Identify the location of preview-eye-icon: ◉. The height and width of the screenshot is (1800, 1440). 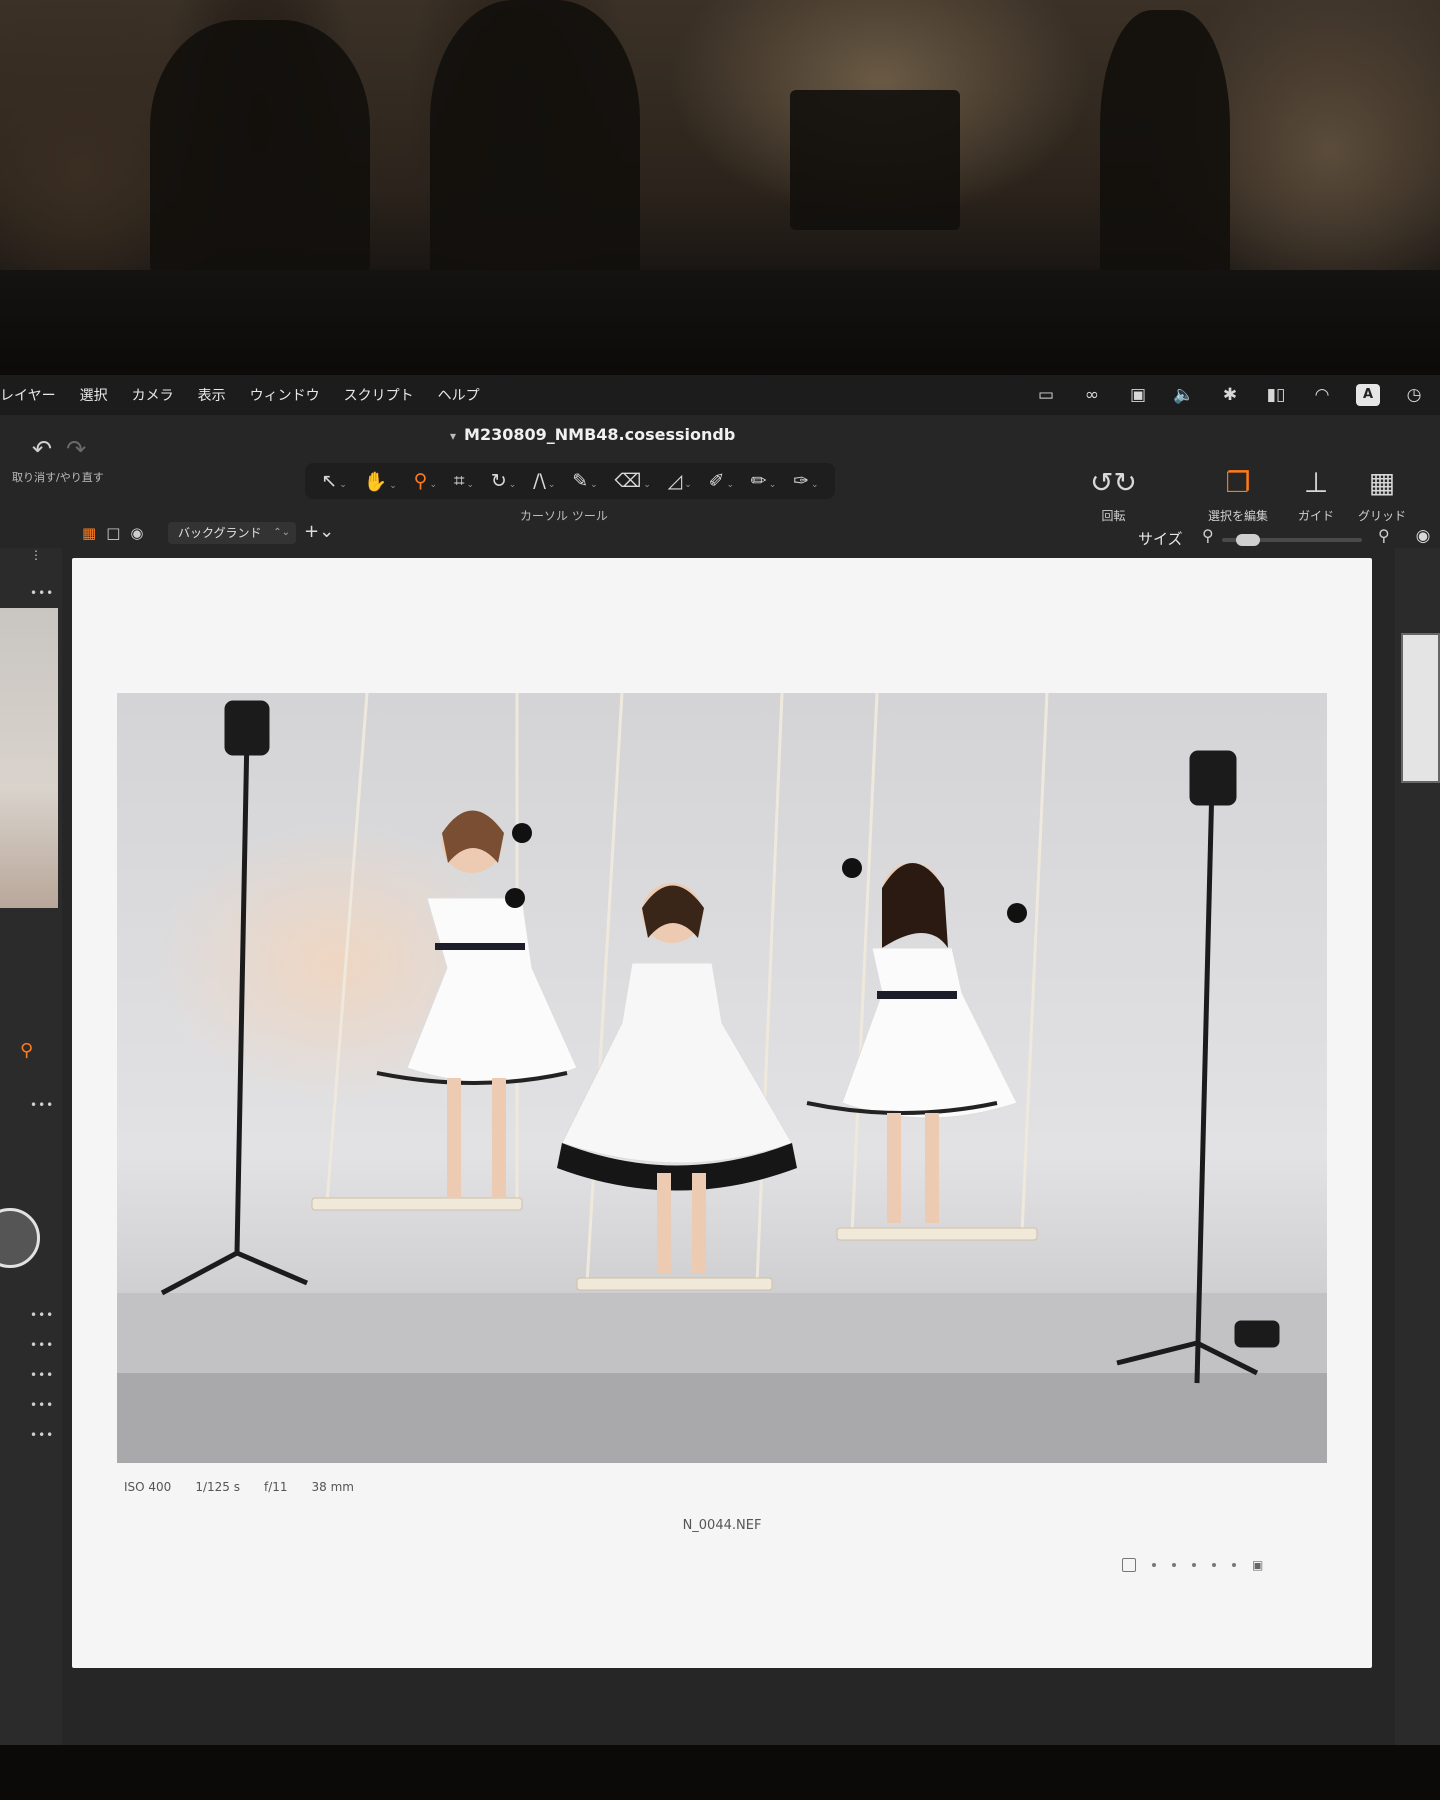
(136, 533).